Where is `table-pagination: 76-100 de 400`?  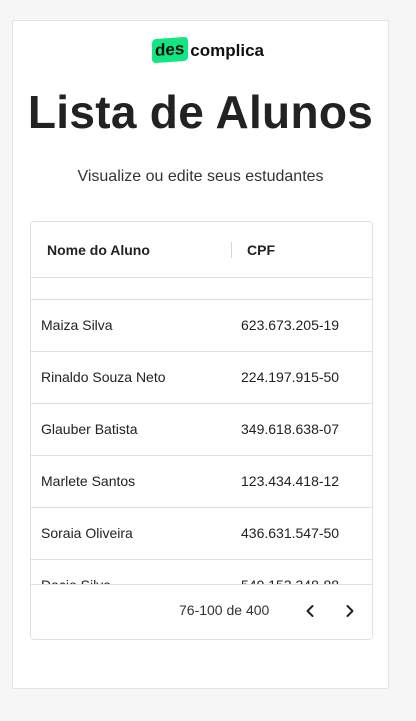 table-pagination: 76-100 de 400 is located at coordinates (201, 611).